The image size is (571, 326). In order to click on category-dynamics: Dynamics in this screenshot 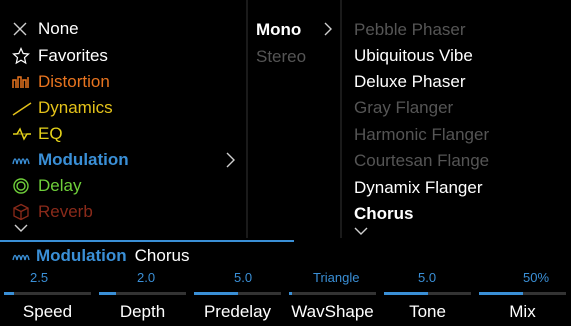, I will do `click(62, 108)`.